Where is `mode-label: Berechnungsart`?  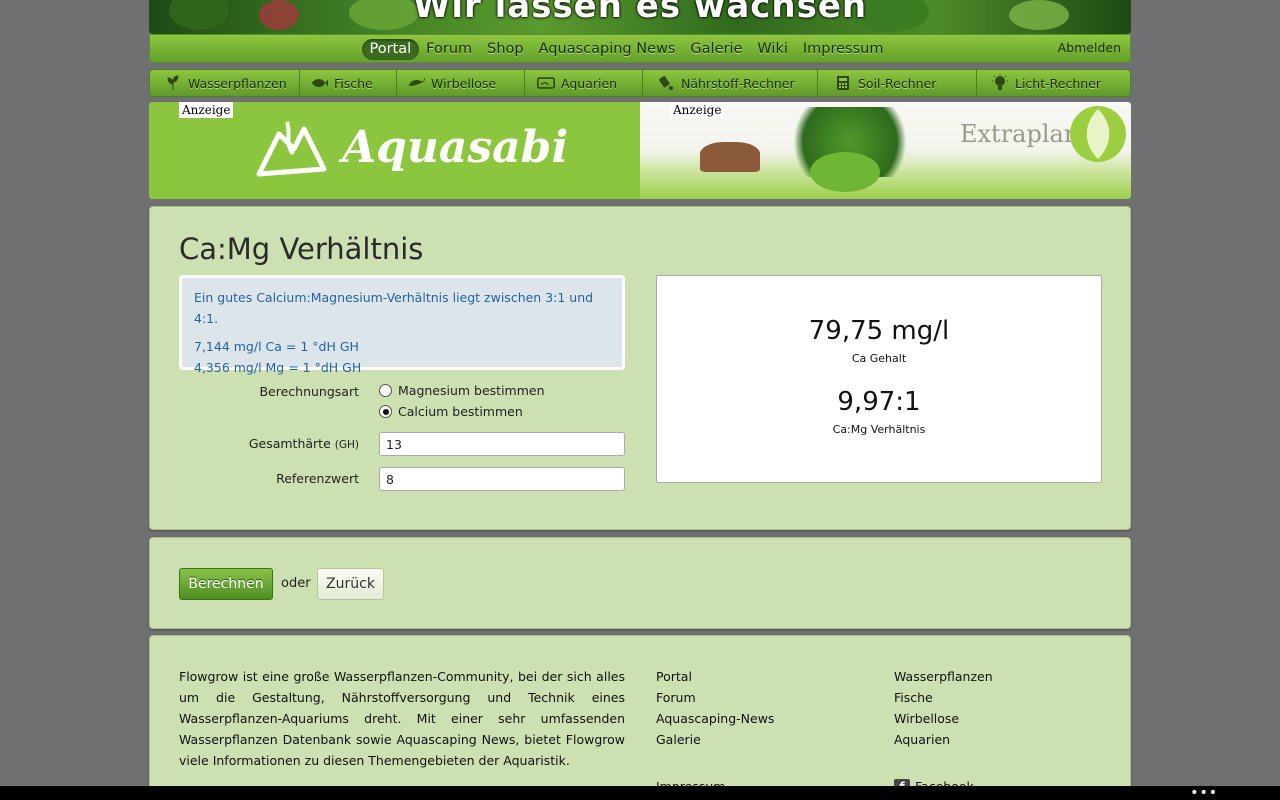 mode-label: Berechnungsart is located at coordinates (309, 391).